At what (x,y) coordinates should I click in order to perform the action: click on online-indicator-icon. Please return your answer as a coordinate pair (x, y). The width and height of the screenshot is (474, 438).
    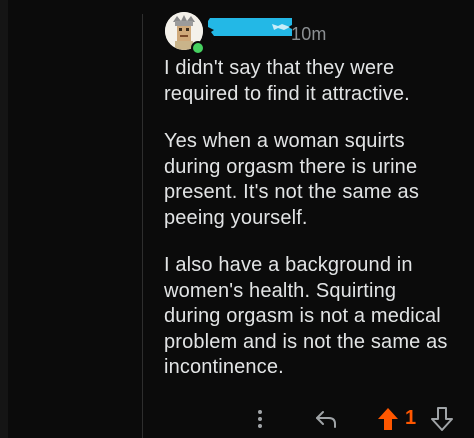
    Looking at the image, I should click on (198, 48).